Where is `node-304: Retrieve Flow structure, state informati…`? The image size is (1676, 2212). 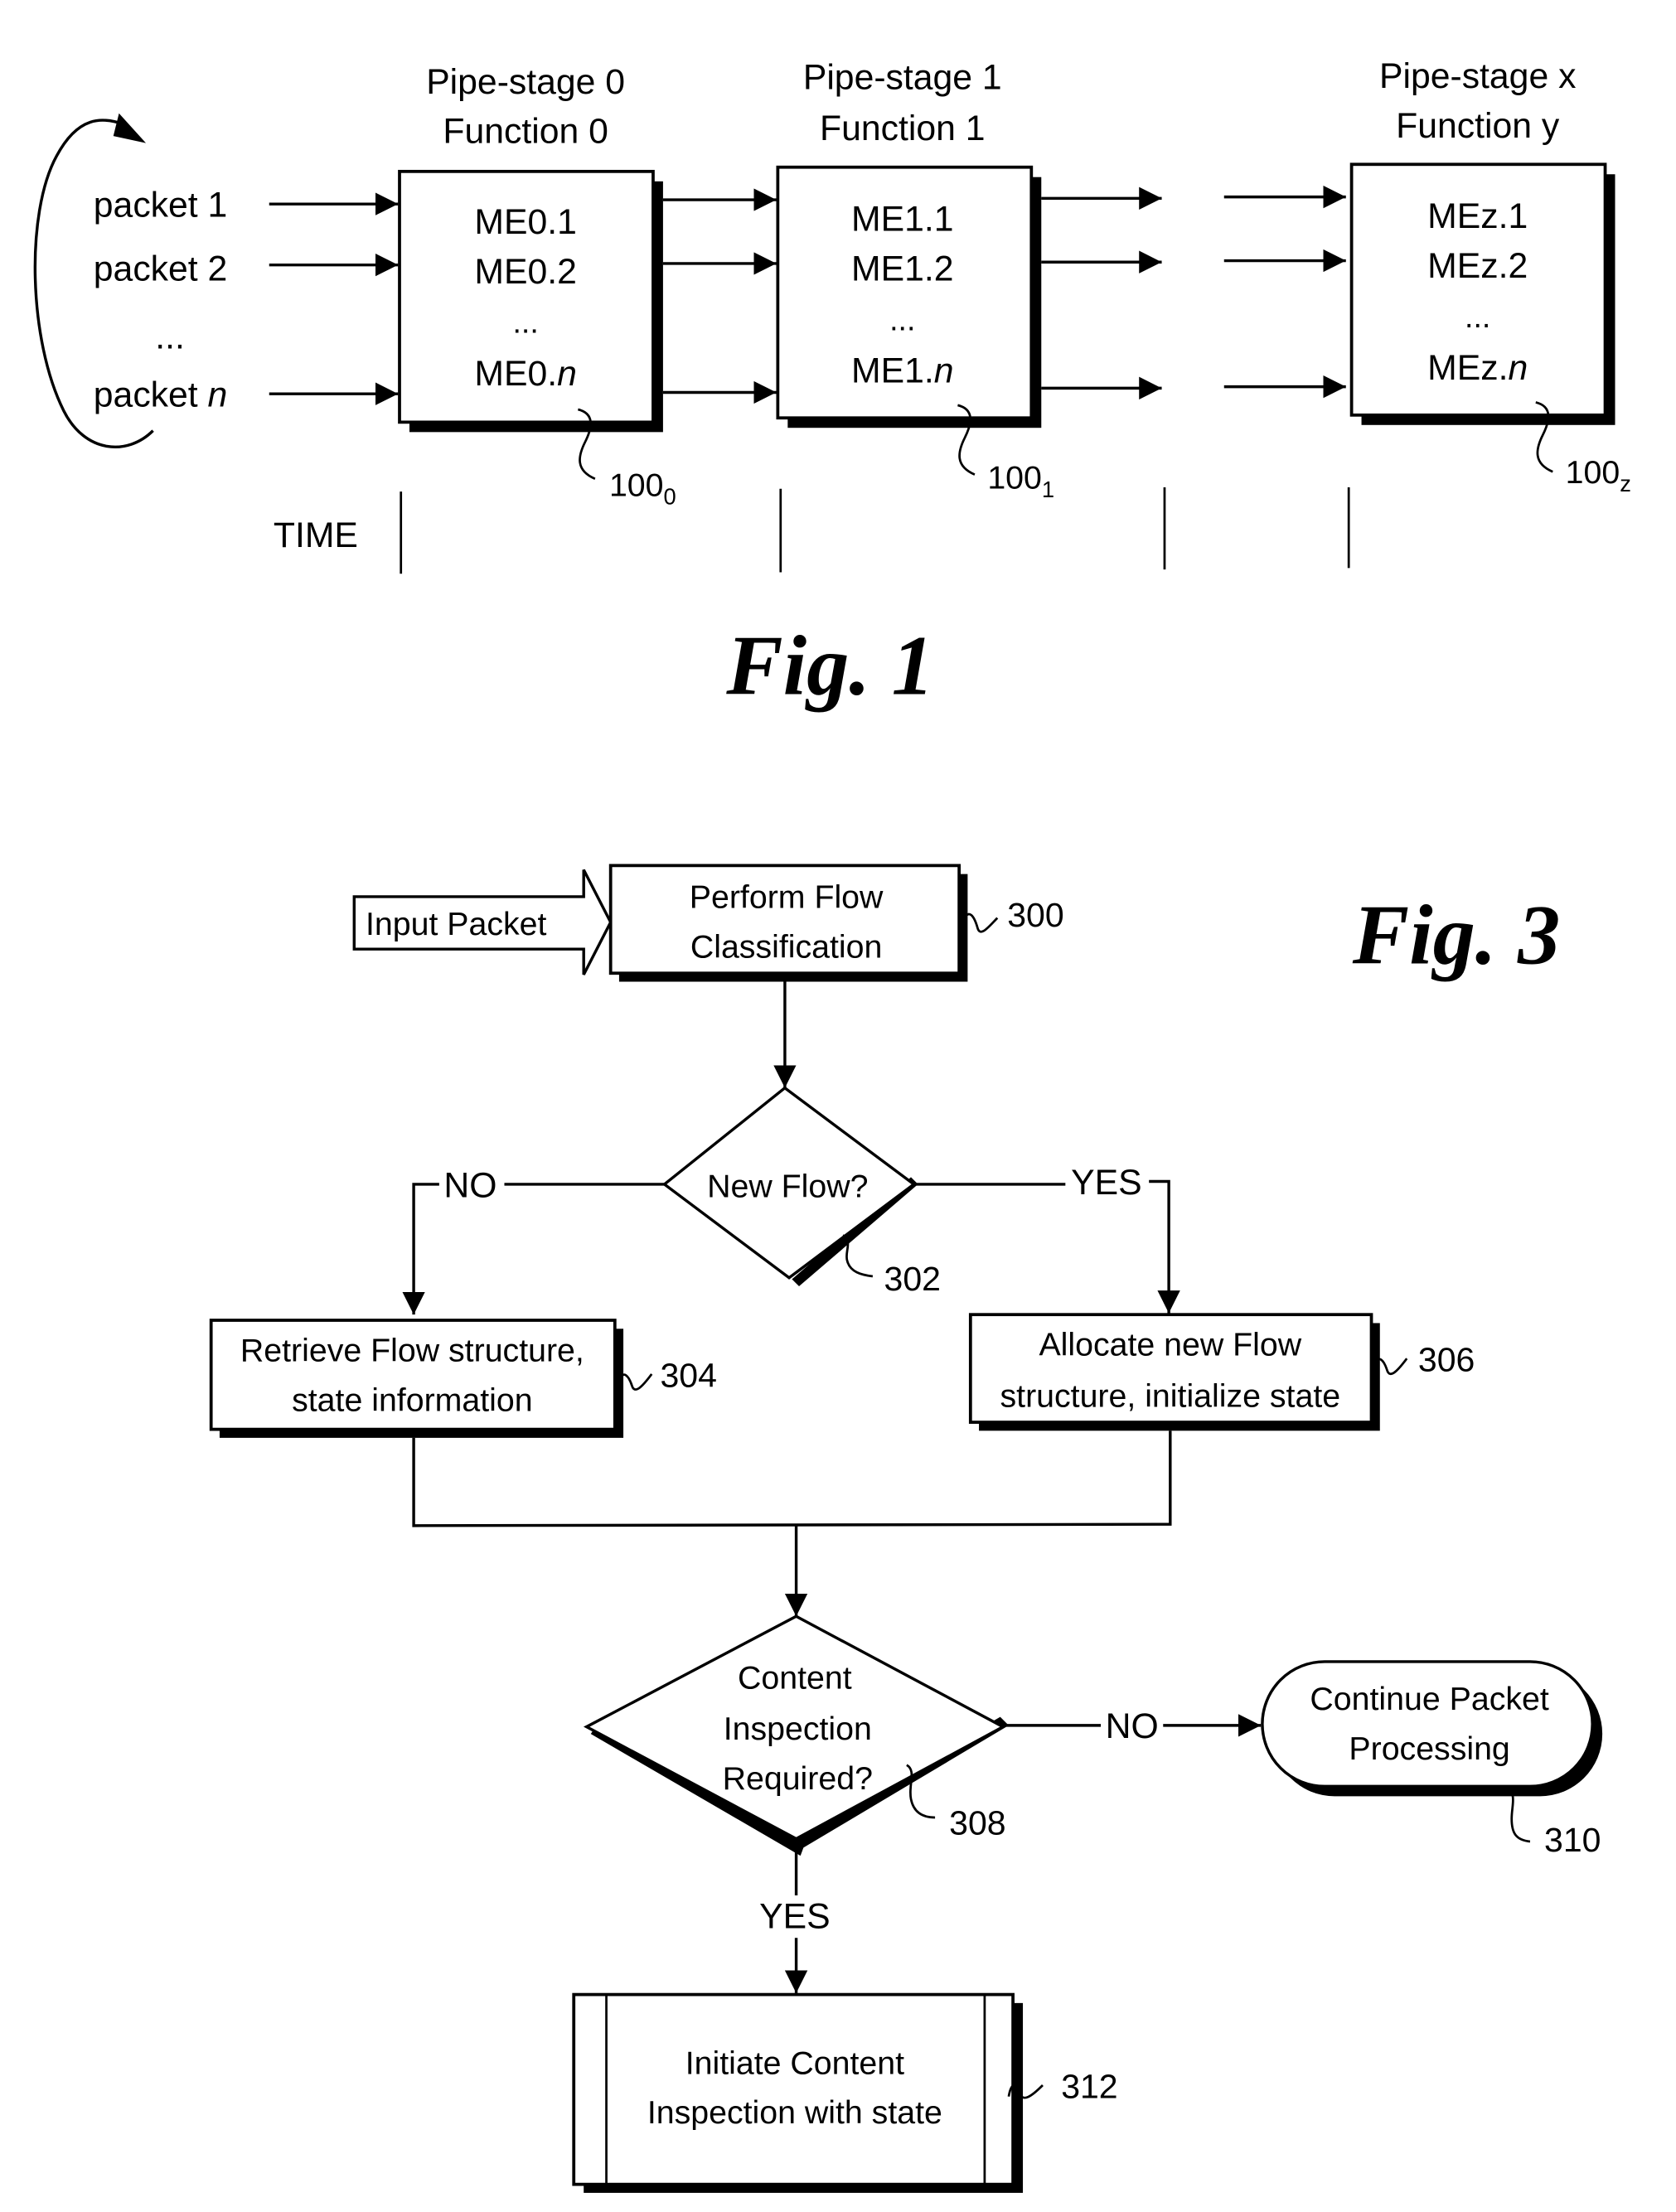 node-304: Retrieve Flow structure, state informati… is located at coordinates (463, 1378).